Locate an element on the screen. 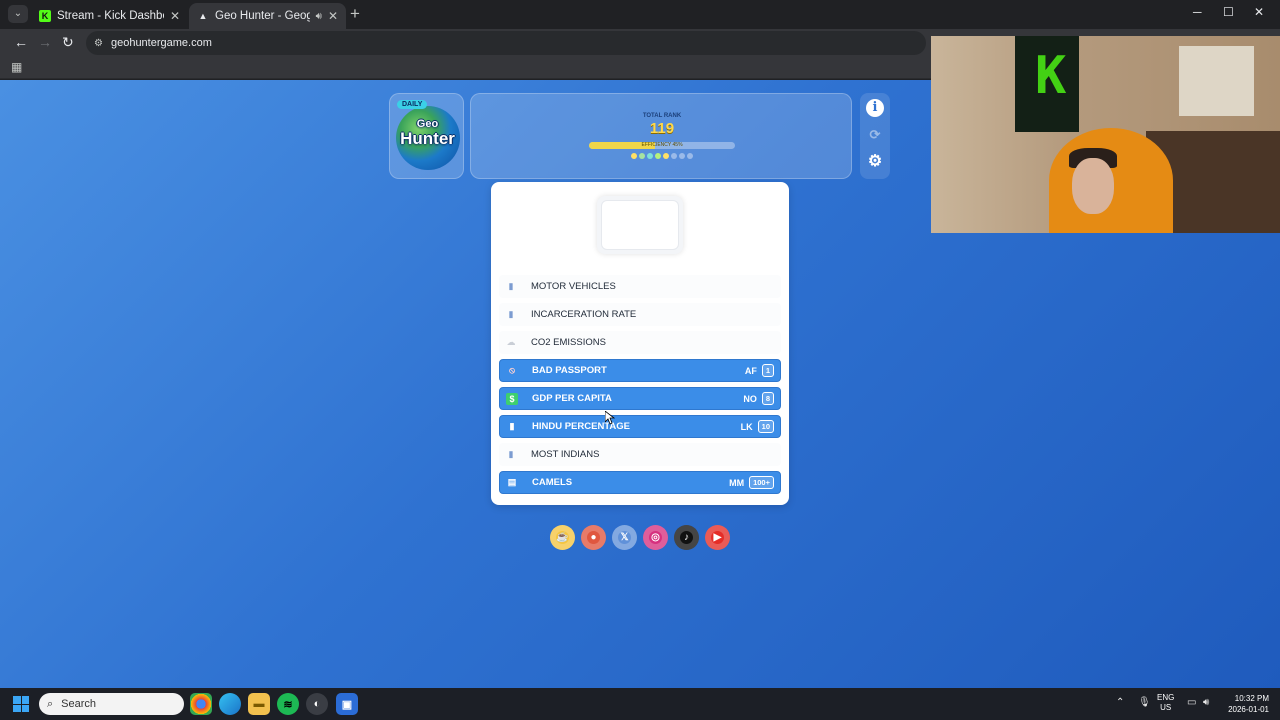  spotify-icon: ≋ is located at coordinates (288, 704).